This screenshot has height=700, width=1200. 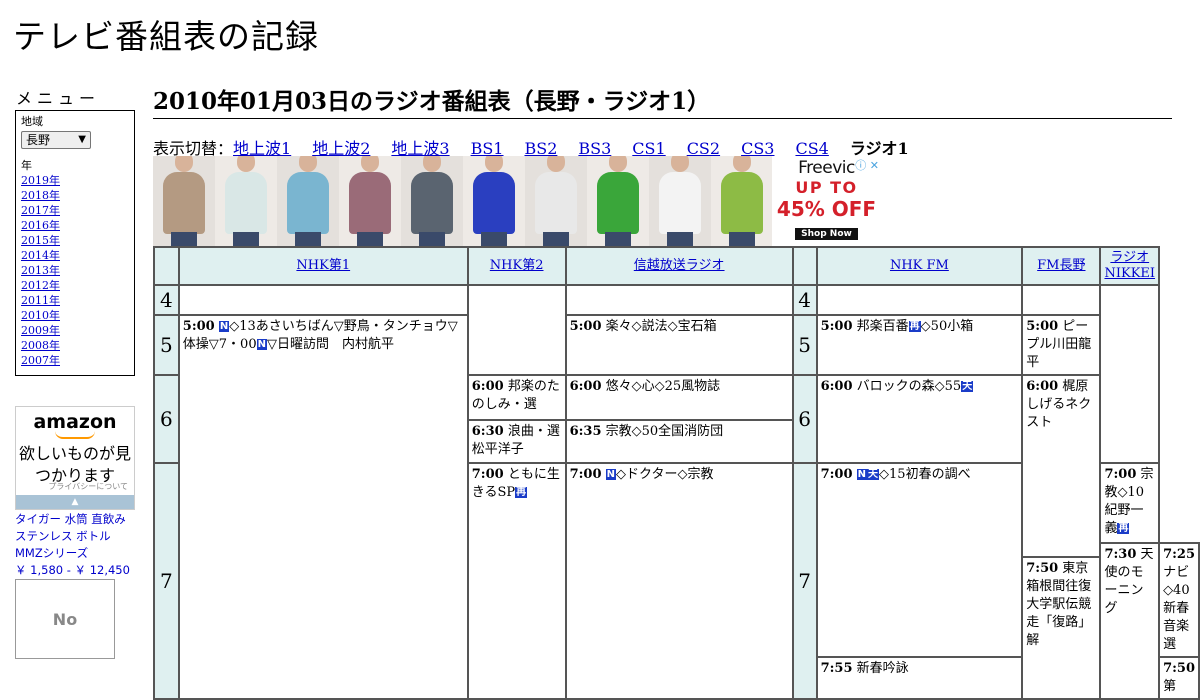 What do you see at coordinates (40, 300) in the screenshot?
I see `year-link-2011: 2011年` at bounding box center [40, 300].